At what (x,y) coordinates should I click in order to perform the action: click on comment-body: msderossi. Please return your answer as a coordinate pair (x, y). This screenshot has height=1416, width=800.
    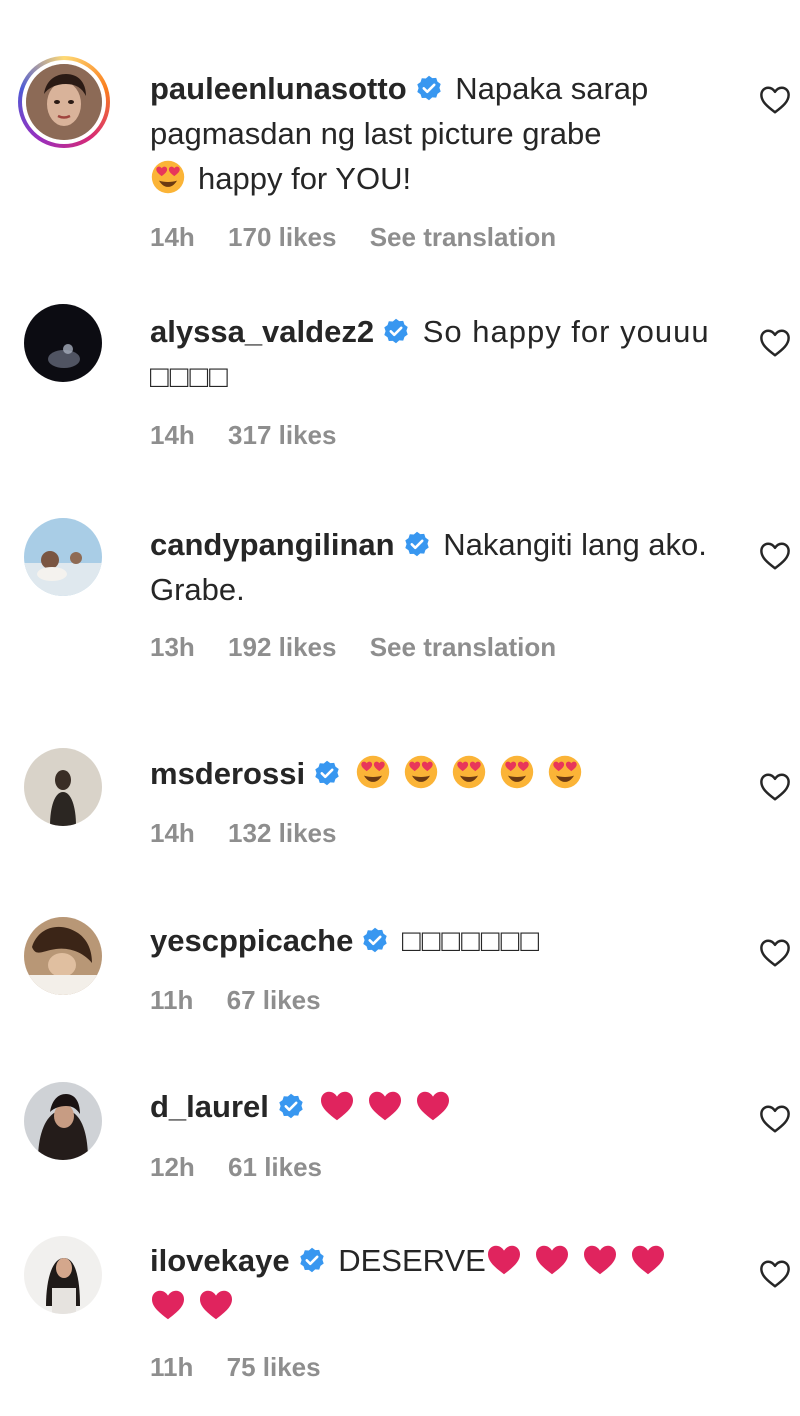
    Looking at the image, I should click on (435, 773).